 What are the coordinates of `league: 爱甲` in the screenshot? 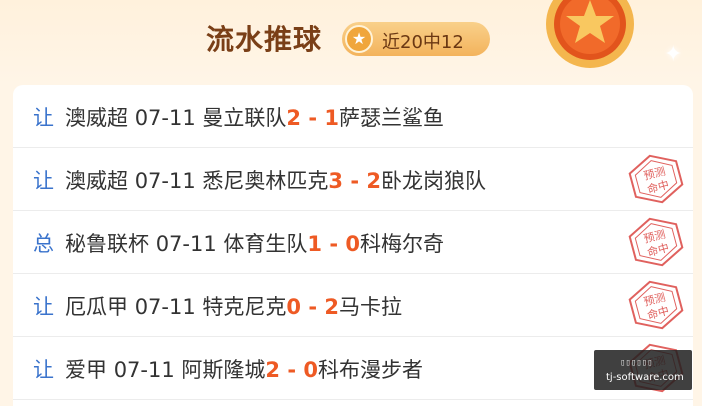 It's located at (86, 370).